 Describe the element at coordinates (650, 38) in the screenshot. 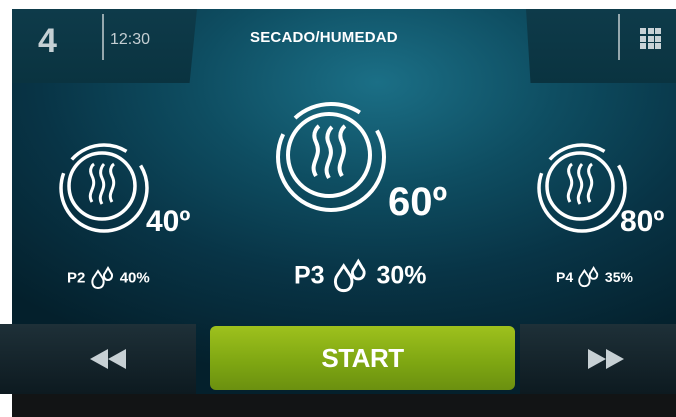

I see `grid-menu-icon` at that location.